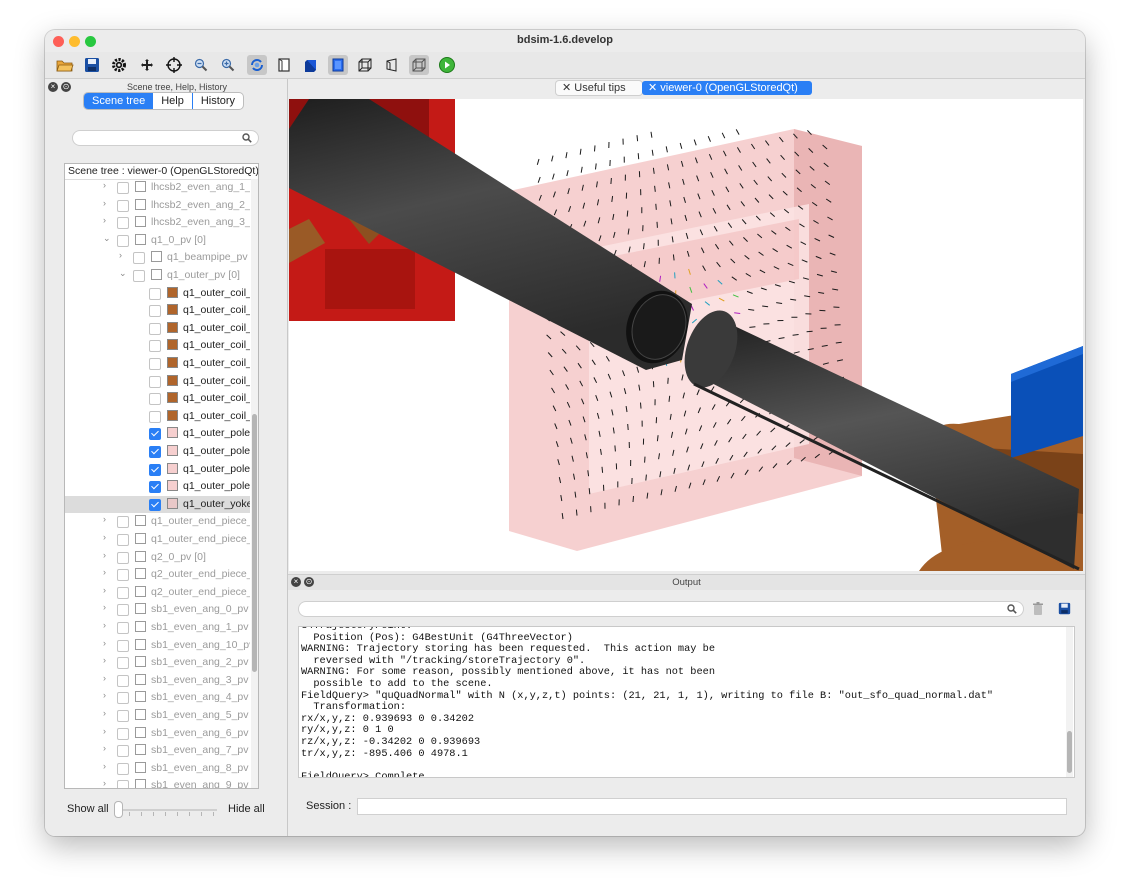 This screenshot has width=1130, height=896. Describe the element at coordinates (338, 65) in the screenshot. I see `hidden-line-removal-icon` at that location.